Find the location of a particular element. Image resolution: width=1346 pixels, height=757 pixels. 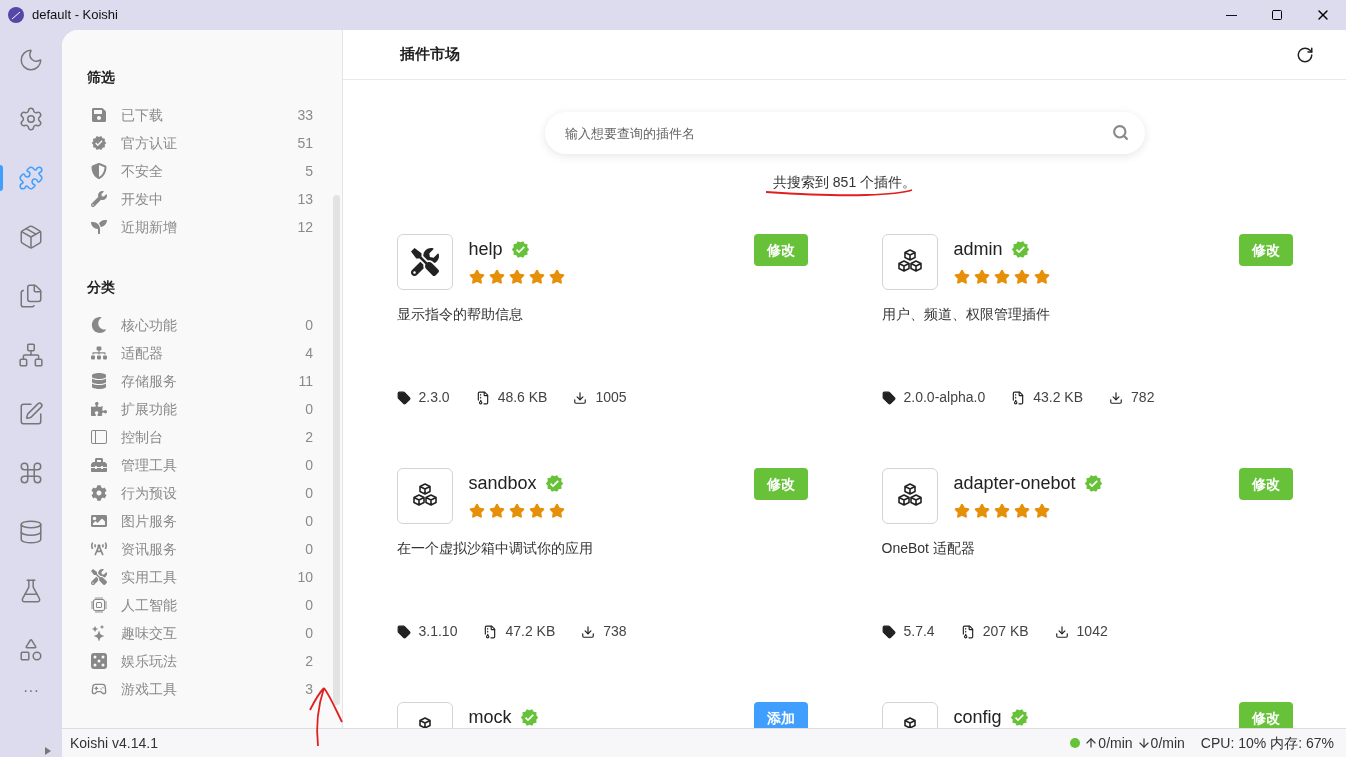

category-label: 管理工具 is located at coordinates (213, 465).